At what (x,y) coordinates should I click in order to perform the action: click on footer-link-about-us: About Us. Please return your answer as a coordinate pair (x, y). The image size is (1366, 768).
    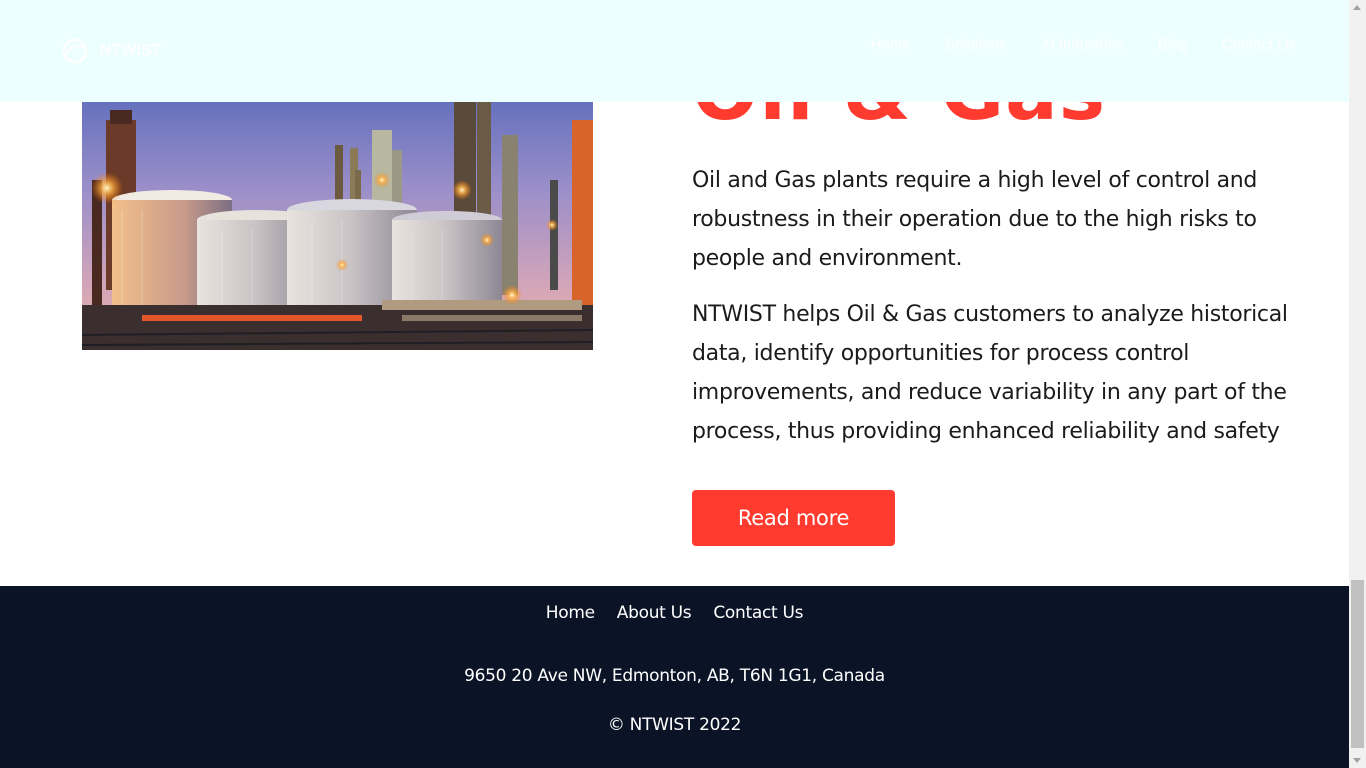
    Looking at the image, I should click on (654, 613).